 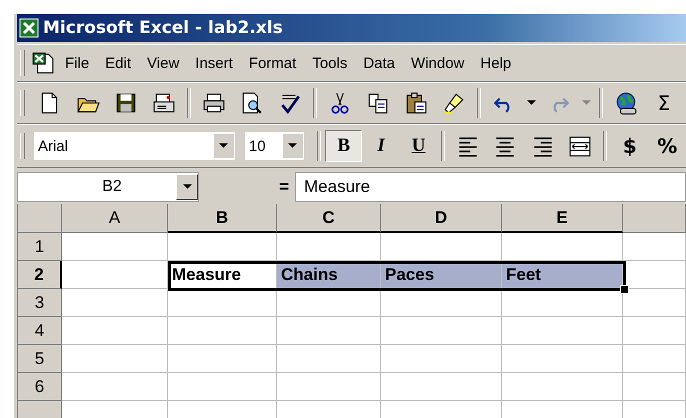 What do you see at coordinates (330, 63) in the screenshot?
I see `menu-item: Tools` at bounding box center [330, 63].